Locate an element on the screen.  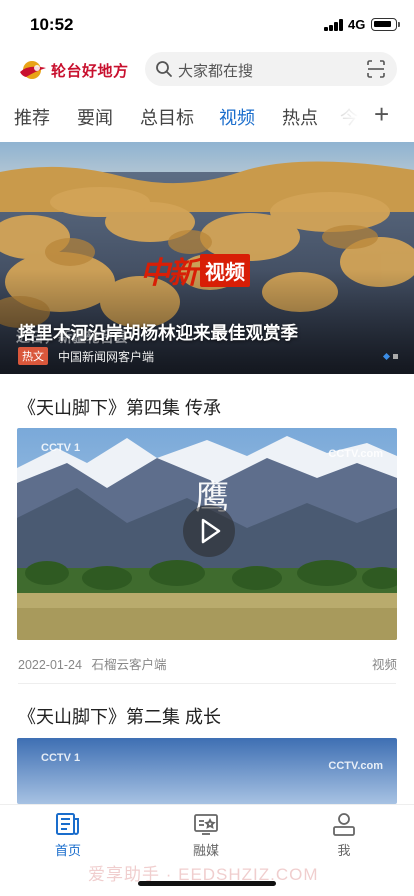
app-header: 轮台好地方 大家都在搜 is located at coordinates (207, 70).